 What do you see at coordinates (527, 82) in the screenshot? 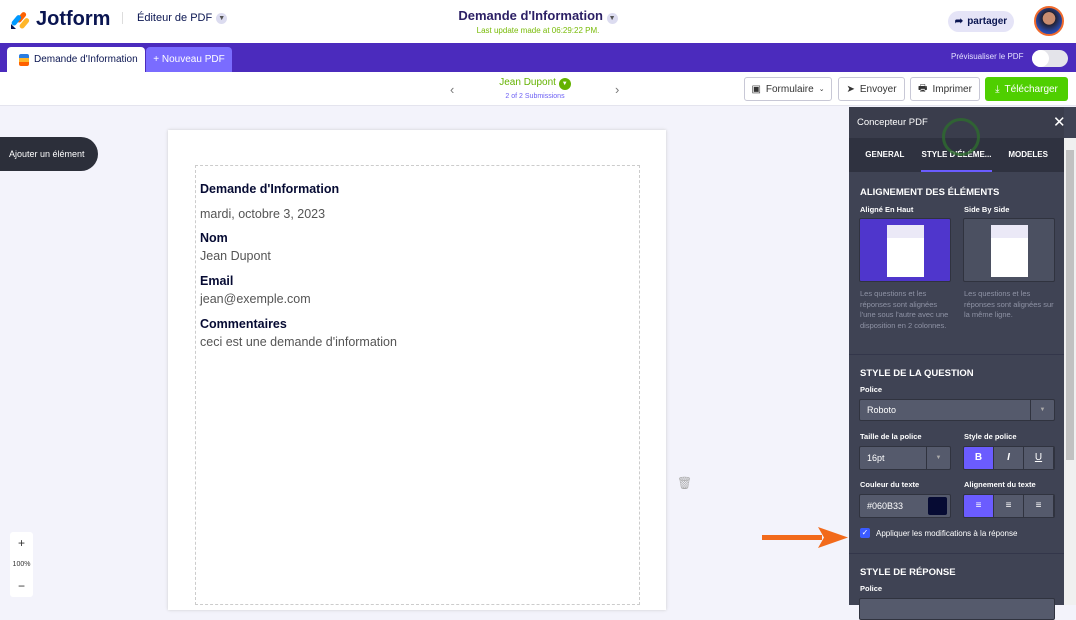
I see `submission-name: Jean Dupont` at bounding box center [527, 82].